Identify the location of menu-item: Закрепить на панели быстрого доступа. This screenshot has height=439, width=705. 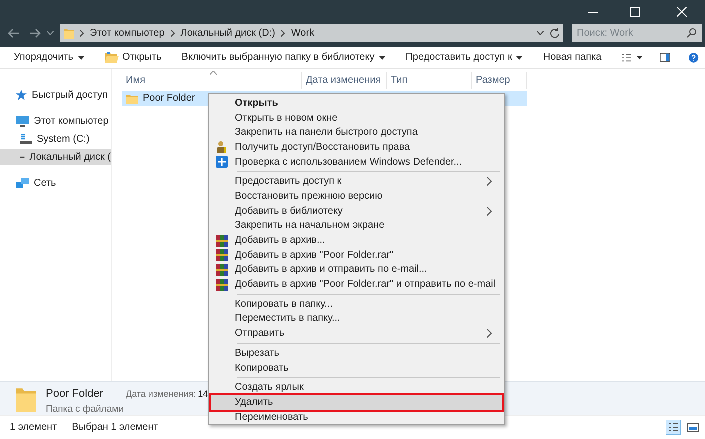
(356, 132).